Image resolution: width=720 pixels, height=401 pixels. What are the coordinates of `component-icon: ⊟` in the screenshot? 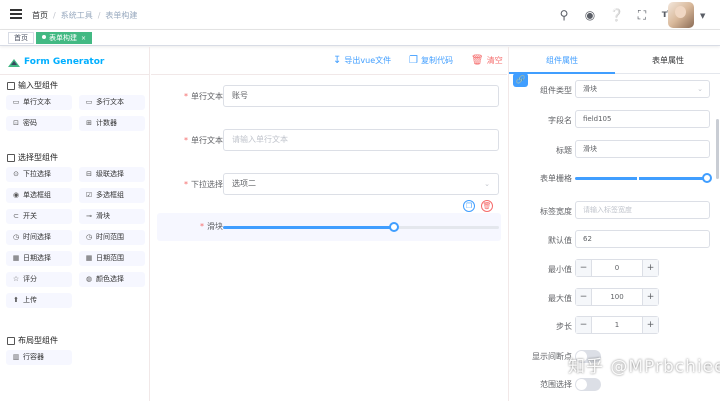 It's located at (89, 174).